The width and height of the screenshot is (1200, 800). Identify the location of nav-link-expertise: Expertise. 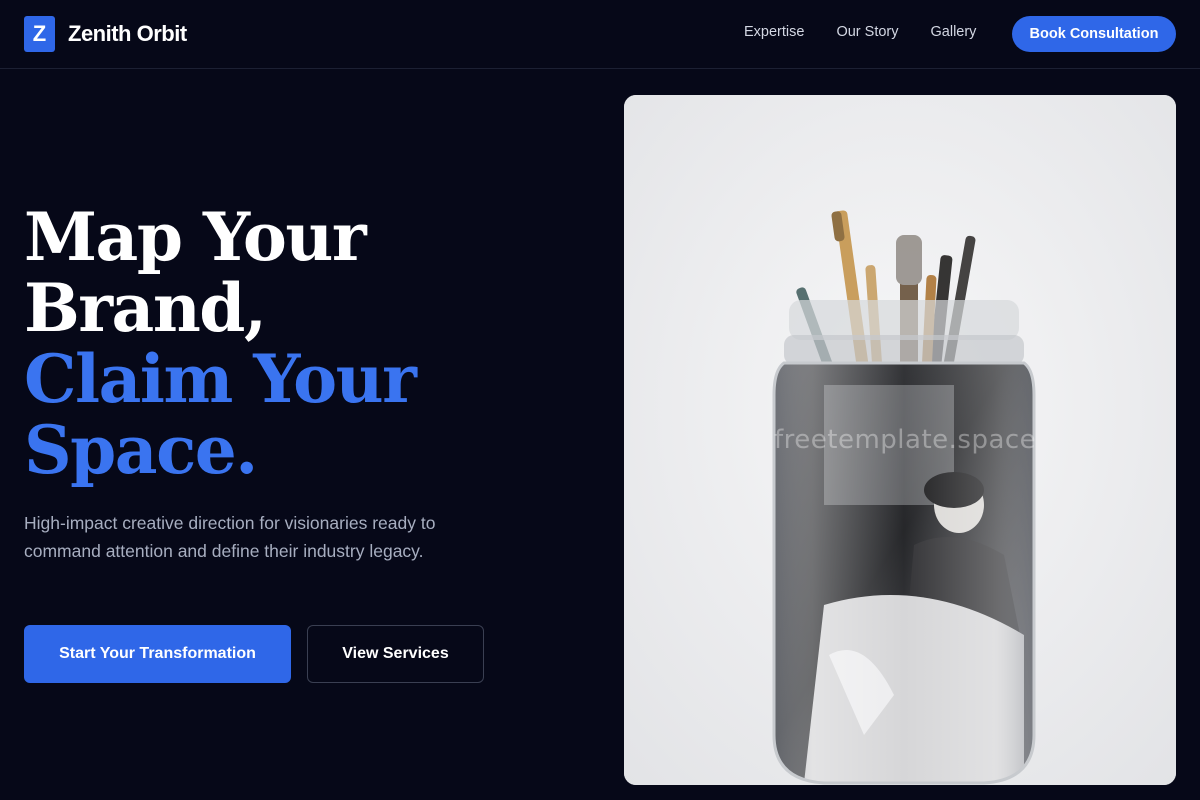
(774, 32).